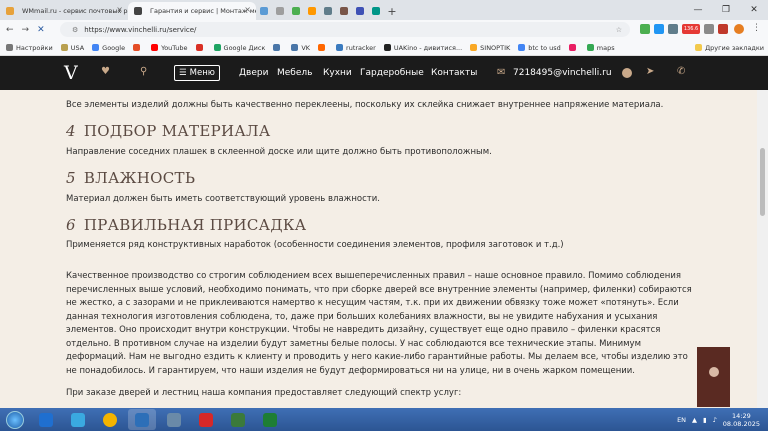 The width and height of the screenshot is (768, 431). I want to click on new-tab-button: +, so click(392, 11).